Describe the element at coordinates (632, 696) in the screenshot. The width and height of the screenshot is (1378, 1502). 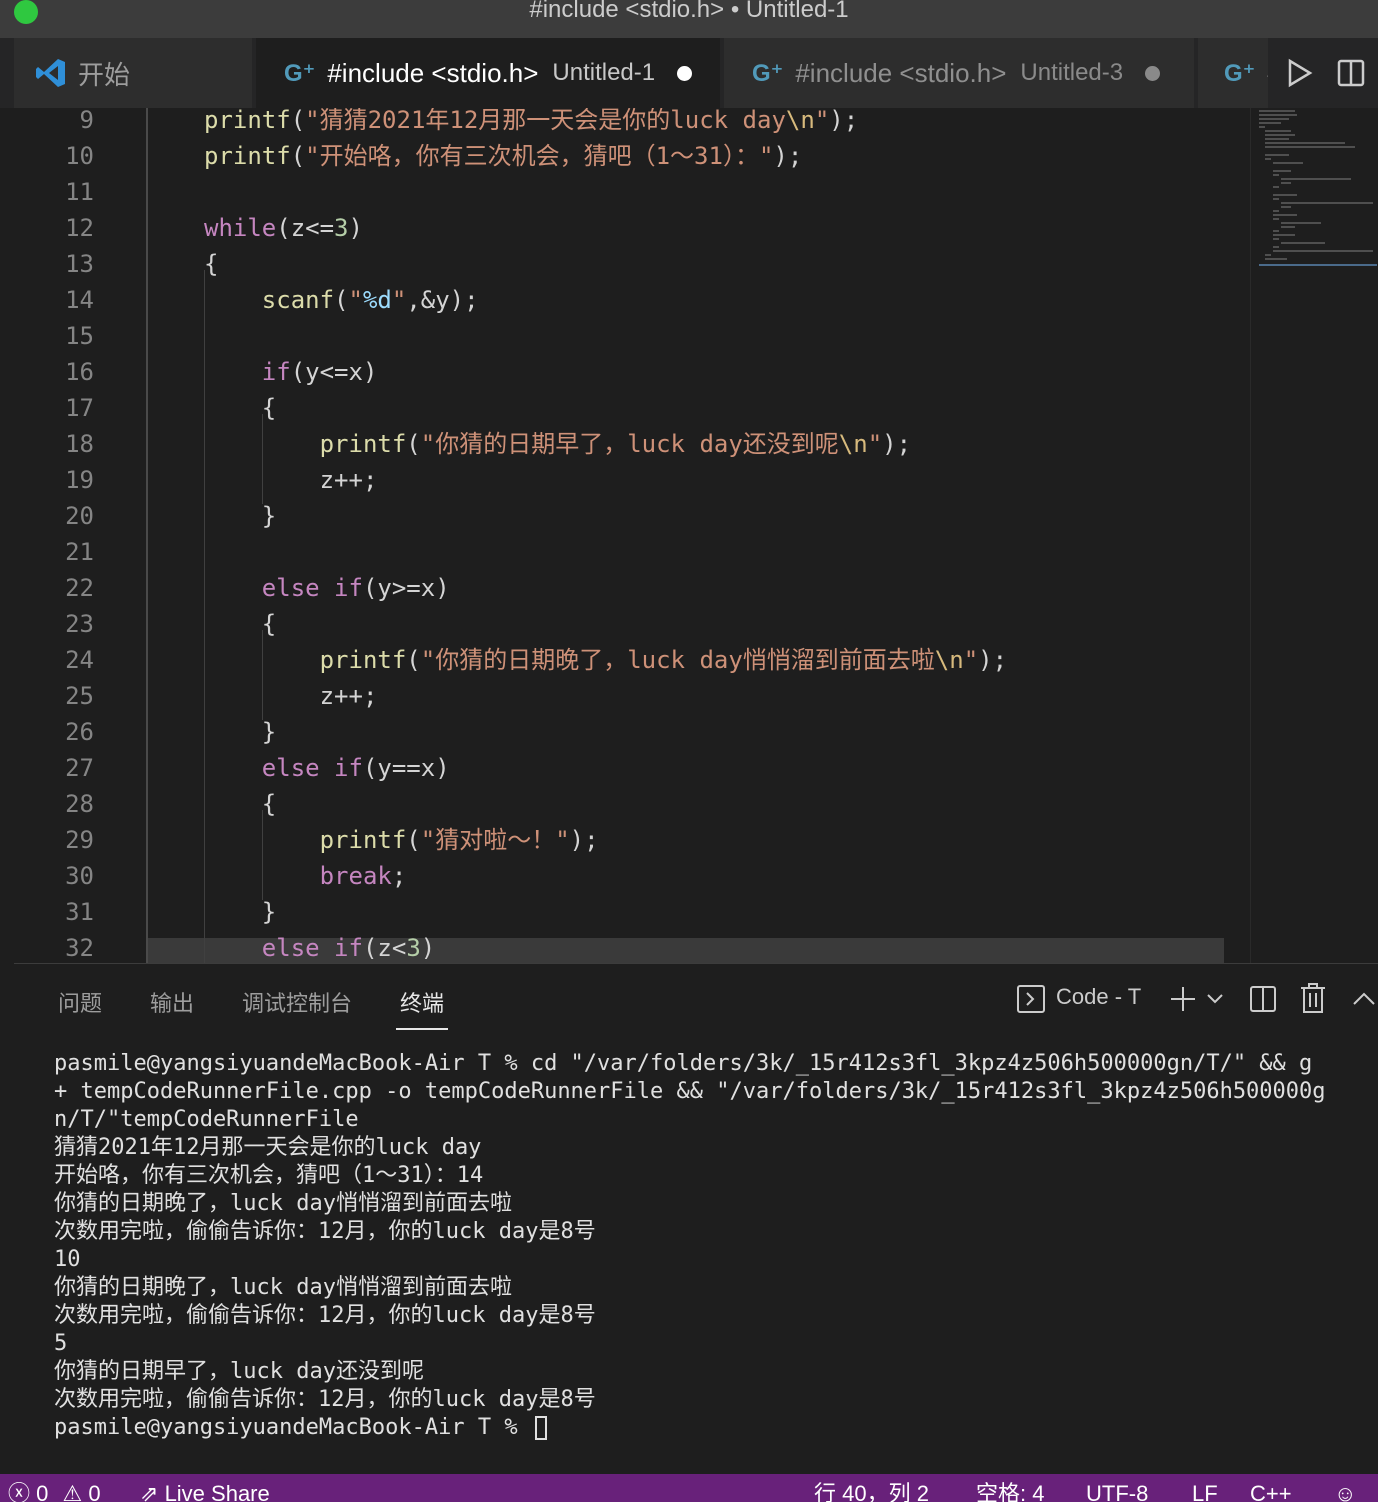
I see `code-line: 25 z++;` at that location.